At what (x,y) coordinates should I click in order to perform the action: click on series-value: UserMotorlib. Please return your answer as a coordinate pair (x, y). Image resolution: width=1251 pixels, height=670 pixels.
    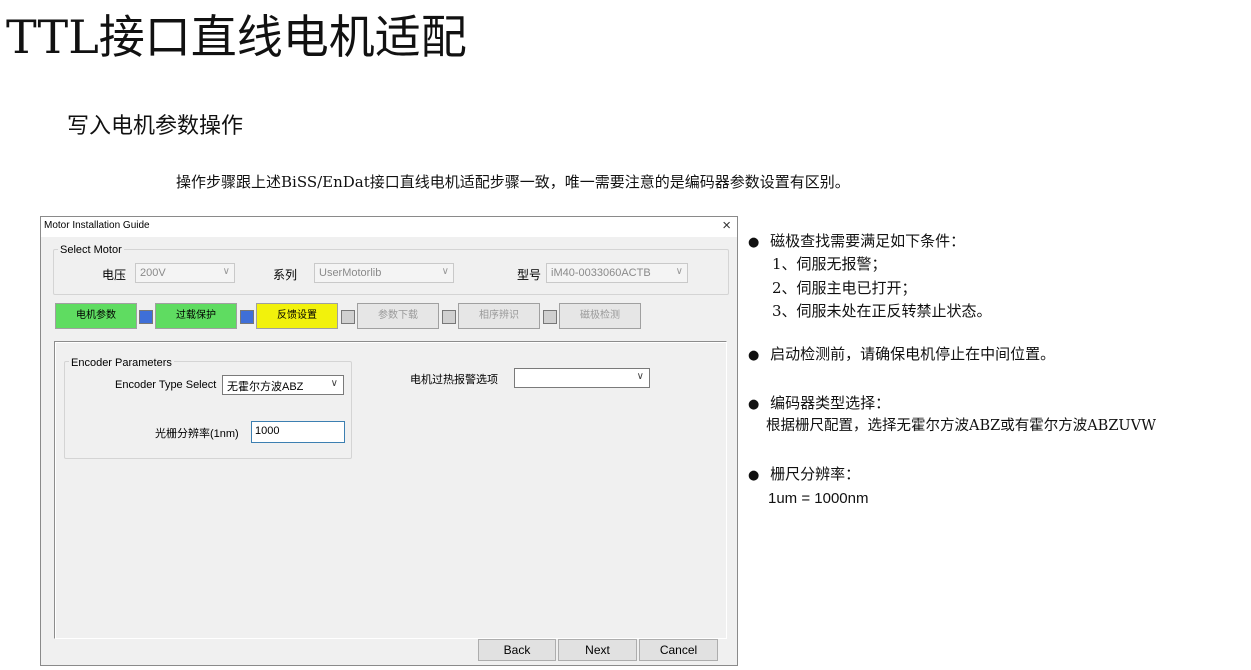
    Looking at the image, I should click on (350, 273).